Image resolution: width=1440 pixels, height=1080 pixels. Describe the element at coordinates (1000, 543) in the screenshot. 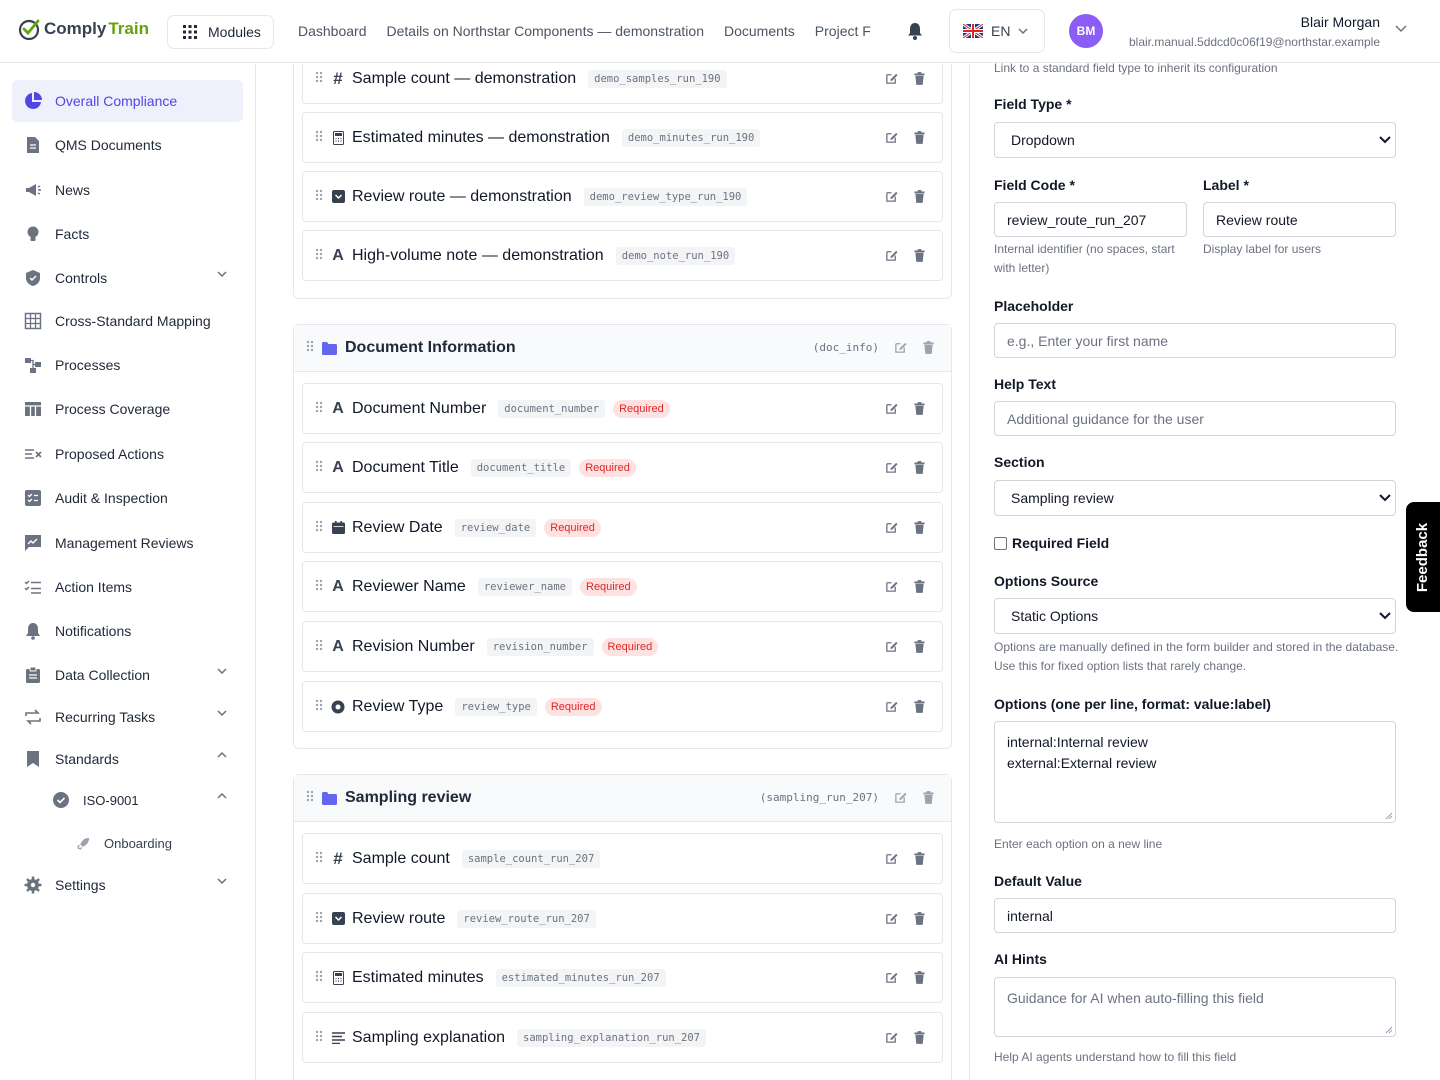

I see `required-checkbox` at that location.